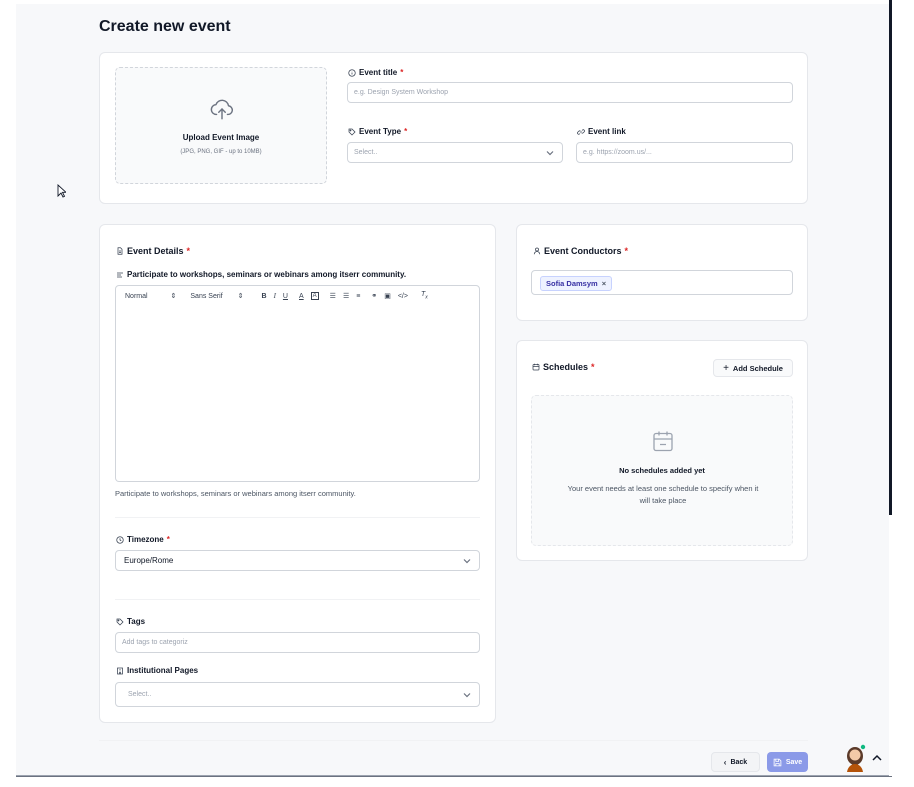 This screenshot has width=914, height=787. What do you see at coordinates (855, 758) in the screenshot?
I see `avatar` at bounding box center [855, 758].